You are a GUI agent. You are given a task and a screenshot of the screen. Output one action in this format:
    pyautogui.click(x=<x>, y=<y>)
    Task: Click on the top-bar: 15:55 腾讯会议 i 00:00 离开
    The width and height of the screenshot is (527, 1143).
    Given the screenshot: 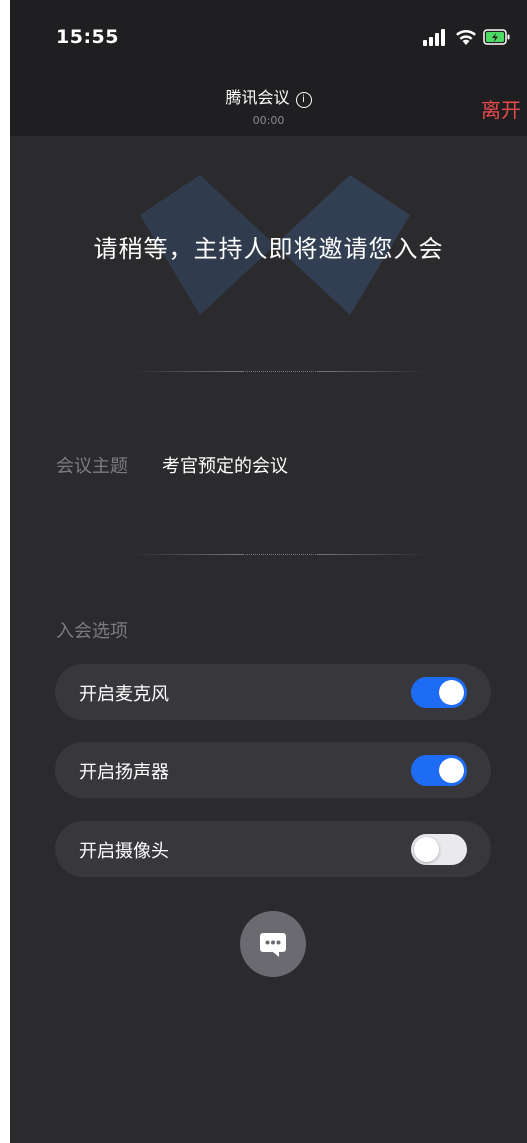 What is the action you would take?
    pyautogui.click(x=268, y=68)
    